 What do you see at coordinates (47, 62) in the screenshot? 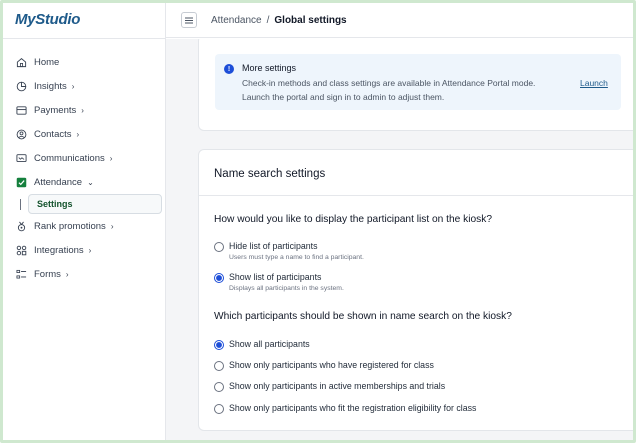
I see `sidebar-item-label: Home` at bounding box center [47, 62].